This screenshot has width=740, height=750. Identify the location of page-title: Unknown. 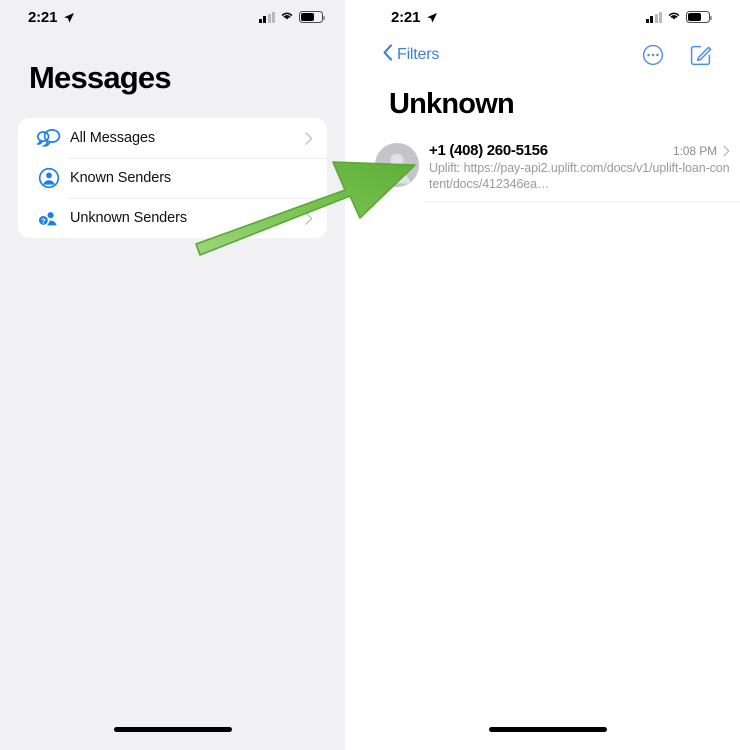
(452, 104).